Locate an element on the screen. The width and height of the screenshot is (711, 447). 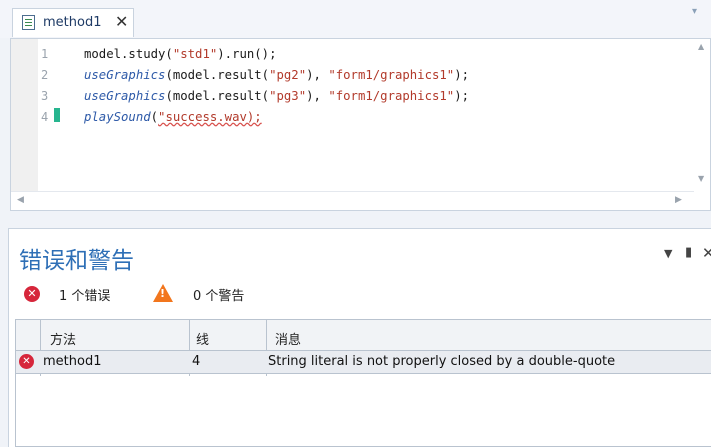
code-line-4: playSound("success.wav); is located at coordinates (173, 117).